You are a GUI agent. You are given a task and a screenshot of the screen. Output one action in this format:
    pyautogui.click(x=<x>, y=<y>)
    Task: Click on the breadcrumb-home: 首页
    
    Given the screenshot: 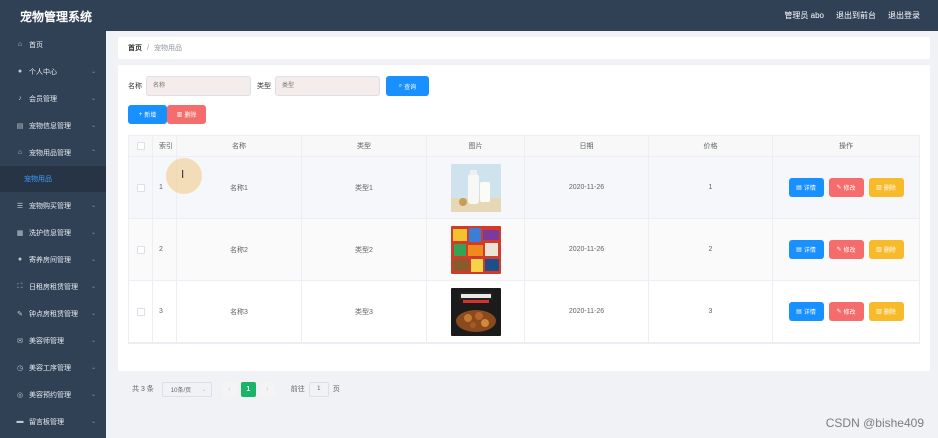 What is the action you would take?
    pyautogui.click(x=135, y=48)
    